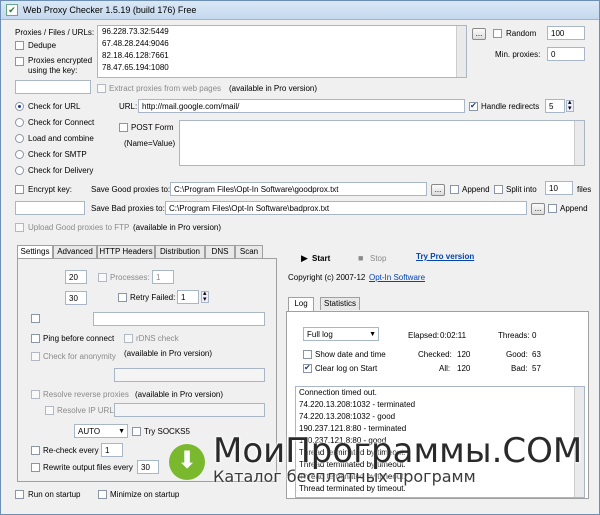 This screenshot has height=515, width=600. What do you see at coordinates (126, 251) in the screenshot?
I see `tab-http-headers: HTTP Headers` at bounding box center [126, 251].